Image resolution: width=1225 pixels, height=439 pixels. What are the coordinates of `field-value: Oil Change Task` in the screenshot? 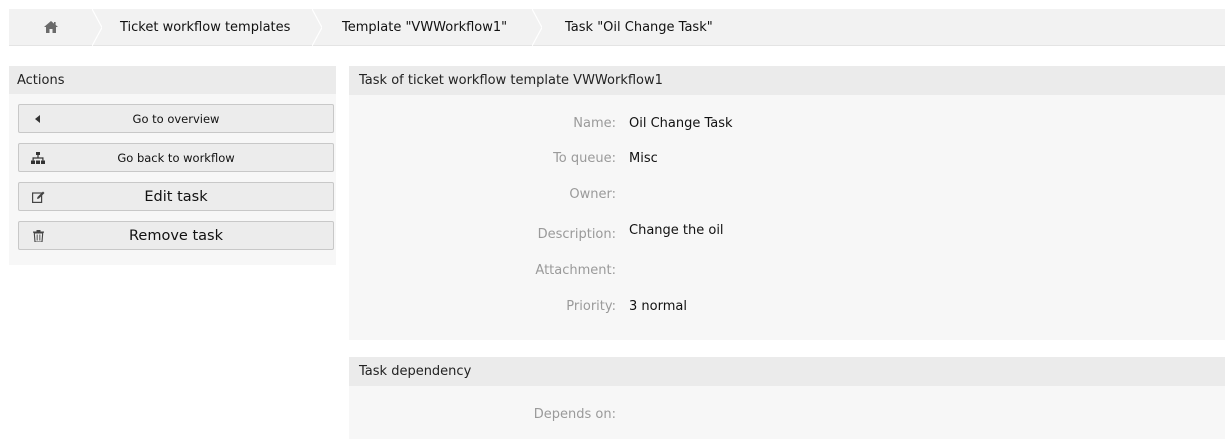 It's located at (681, 123).